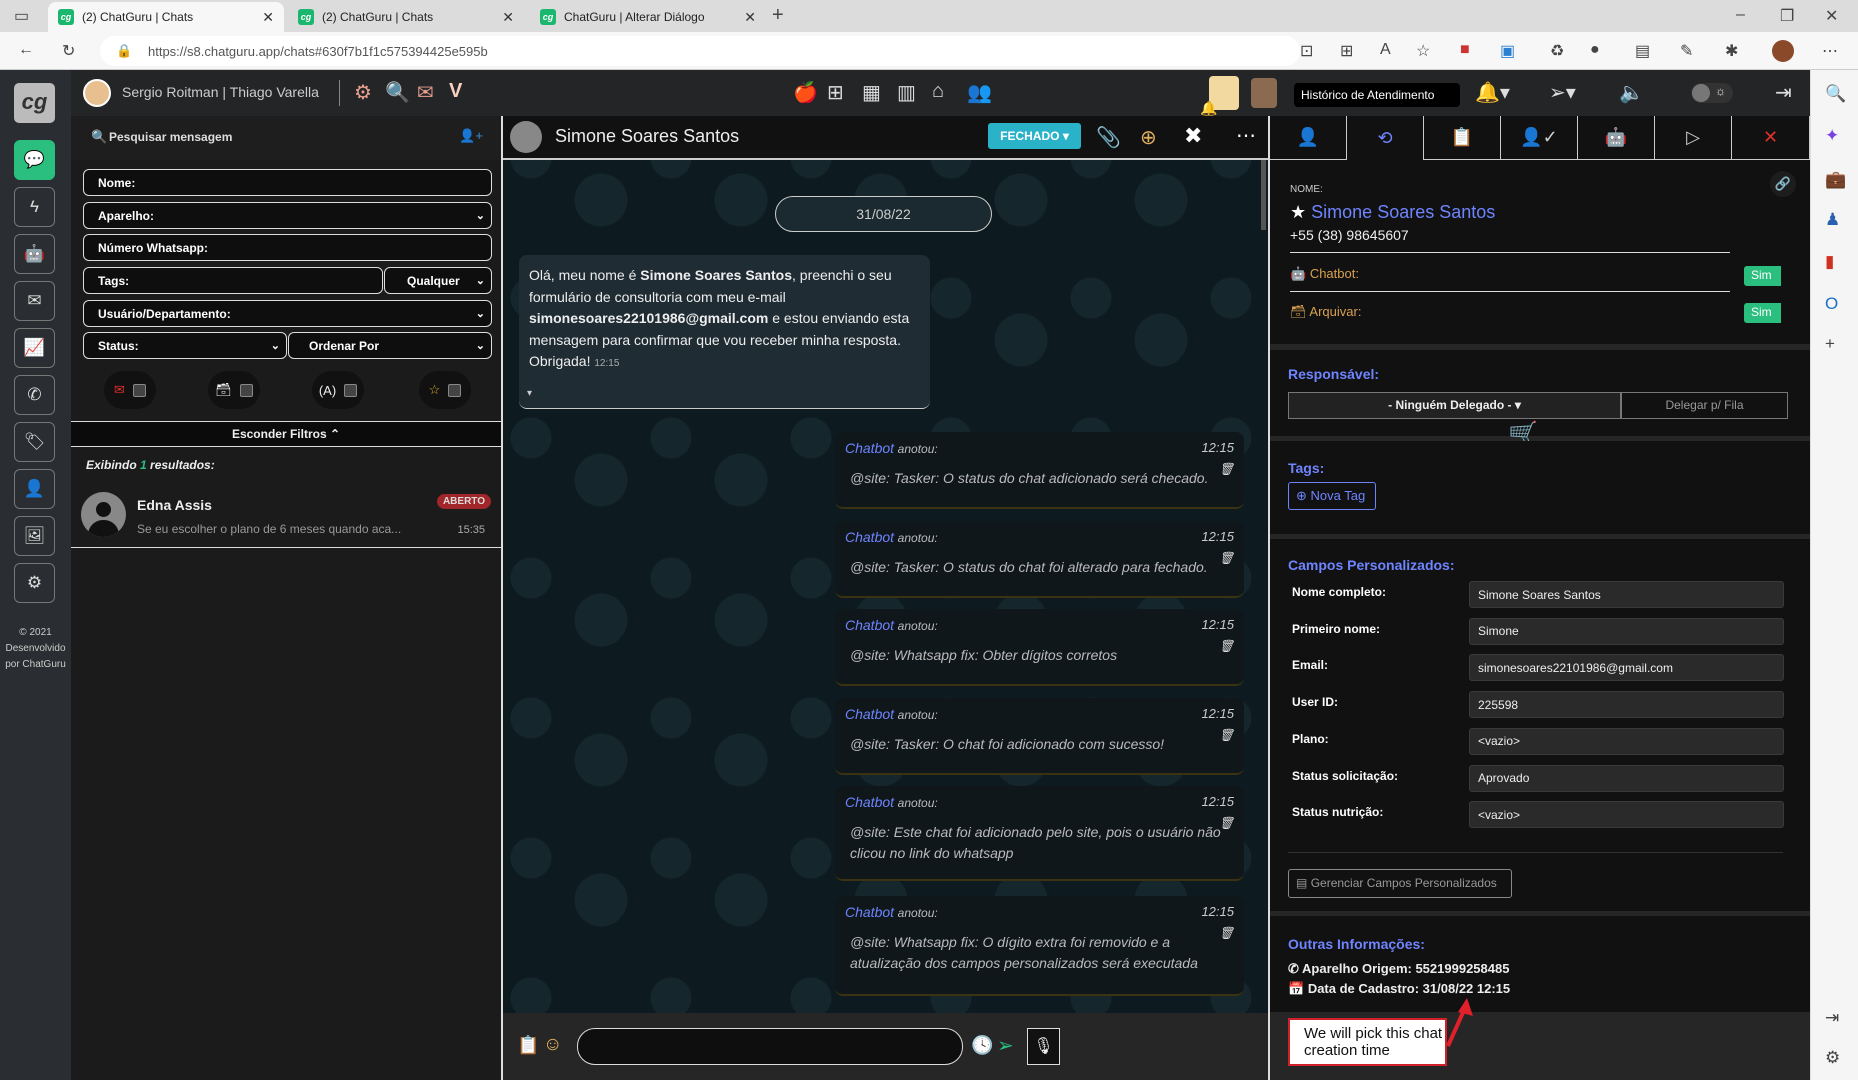 The width and height of the screenshot is (1858, 1080). I want to click on name-filter-input: Nome:, so click(287, 182).